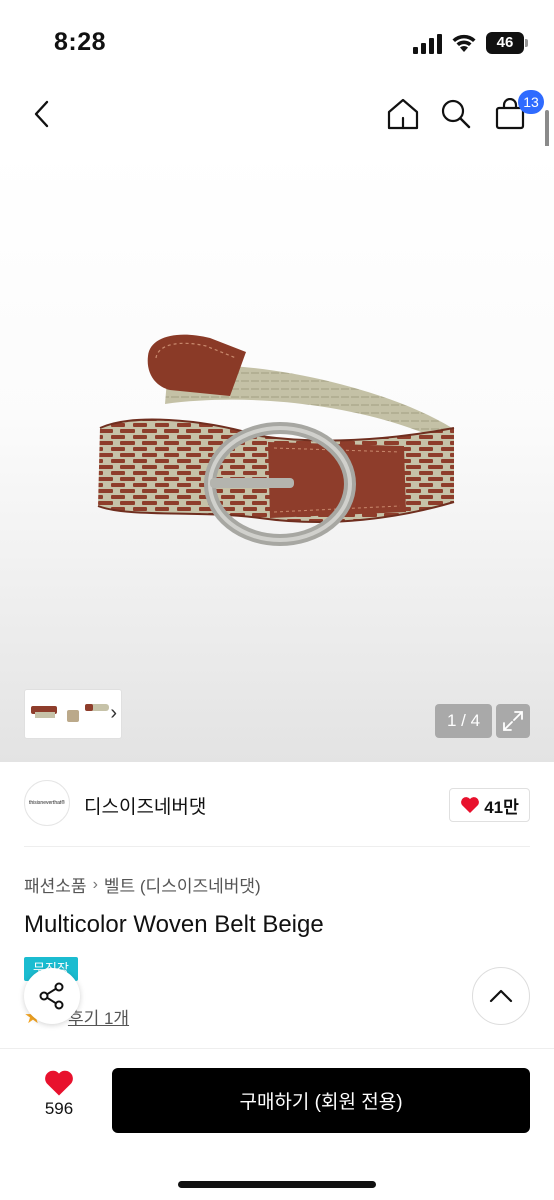 The height and width of the screenshot is (1200, 554). What do you see at coordinates (70, 713) in the screenshot?
I see `thumbnail-images` at bounding box center [70, 713].